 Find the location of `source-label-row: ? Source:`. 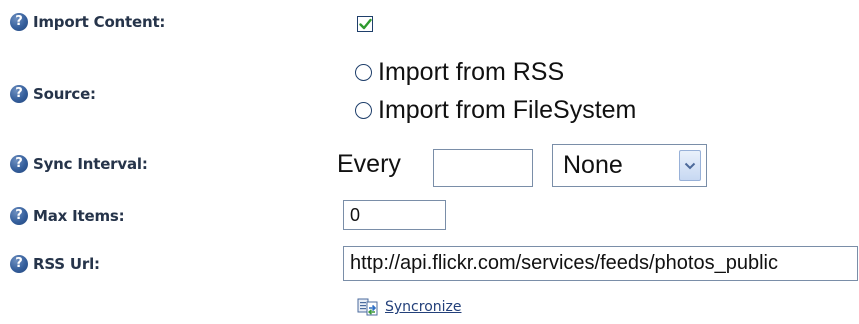

source-label-row: ? Source: is located at coordinates (53, 94).